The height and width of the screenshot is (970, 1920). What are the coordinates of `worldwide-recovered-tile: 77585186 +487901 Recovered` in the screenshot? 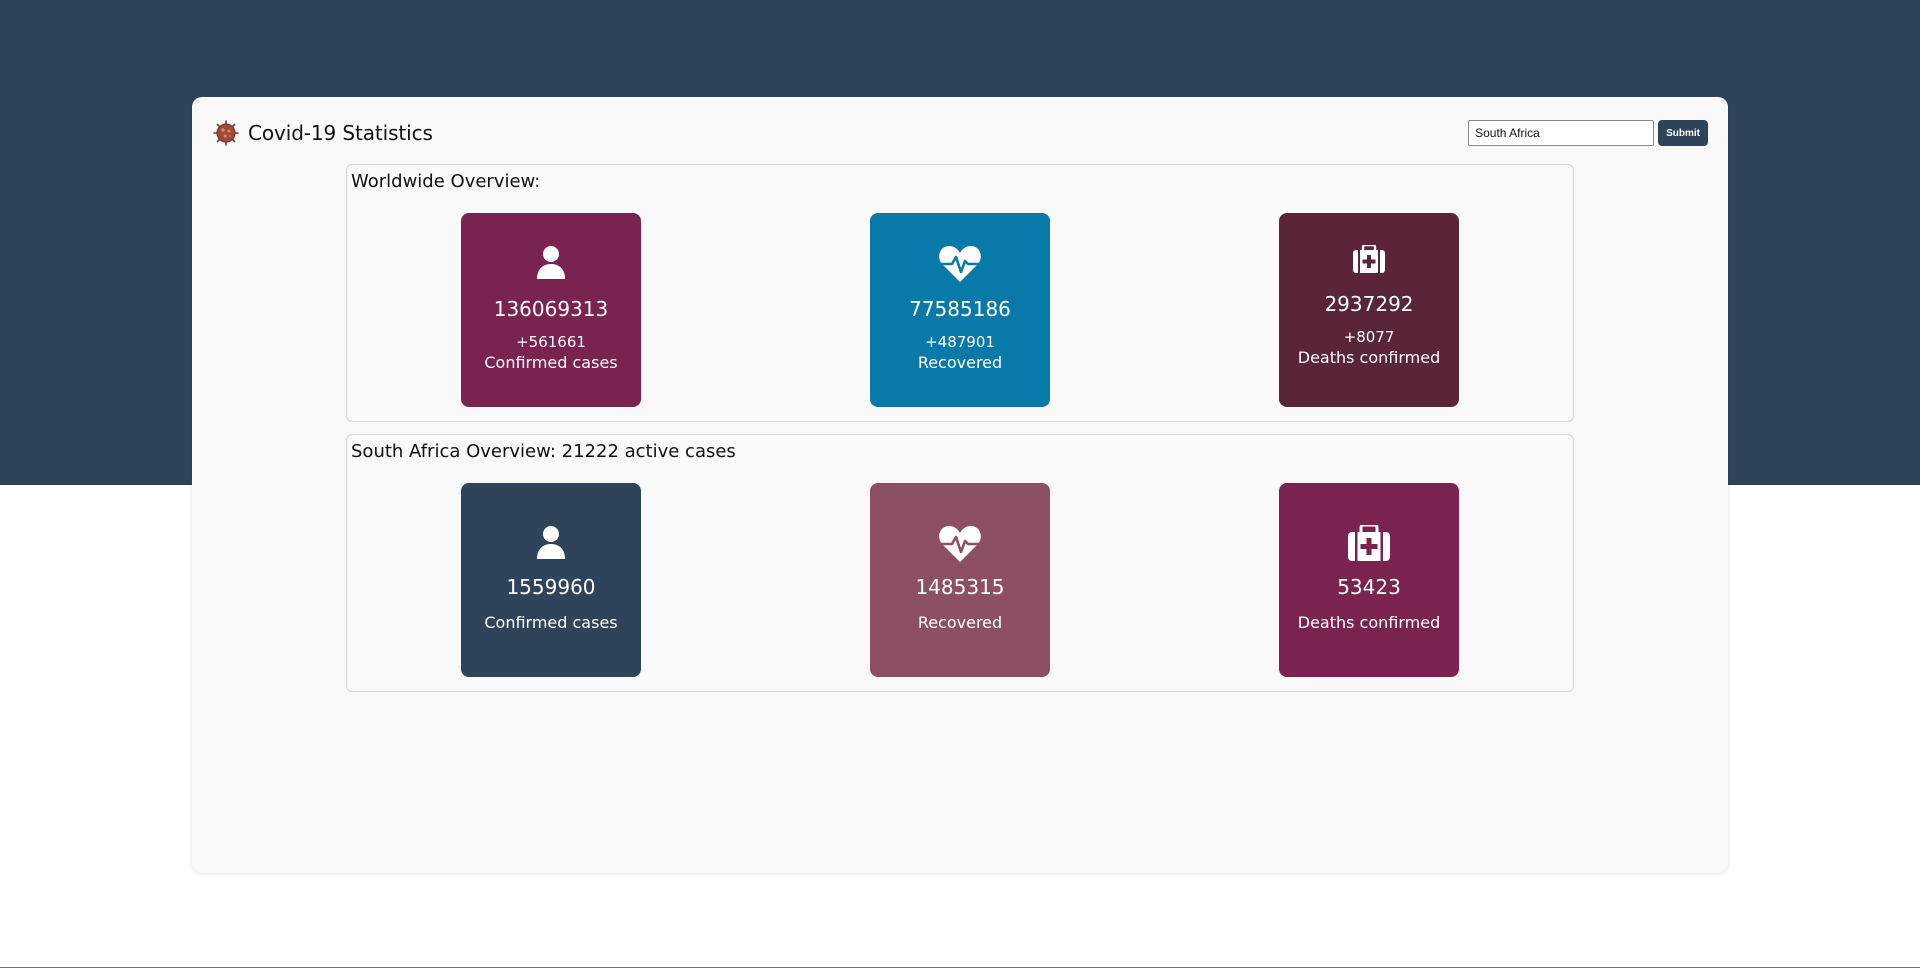 It's located at (960, 310).